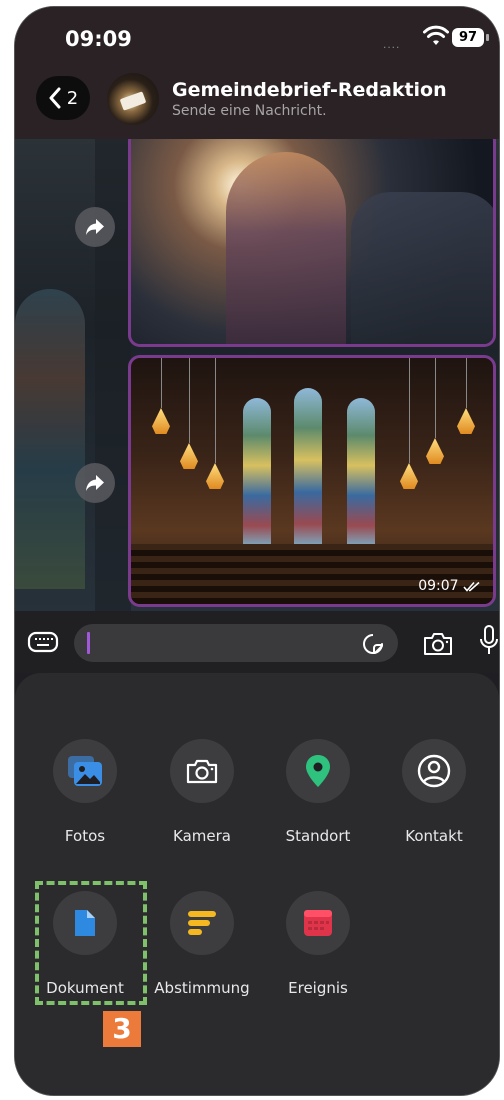 The image size is (504, 1100). What do you see at coordinates (318, 988) in the screenshot?
I see `attach-label: Ereignis` at bounding box center [318, 988].